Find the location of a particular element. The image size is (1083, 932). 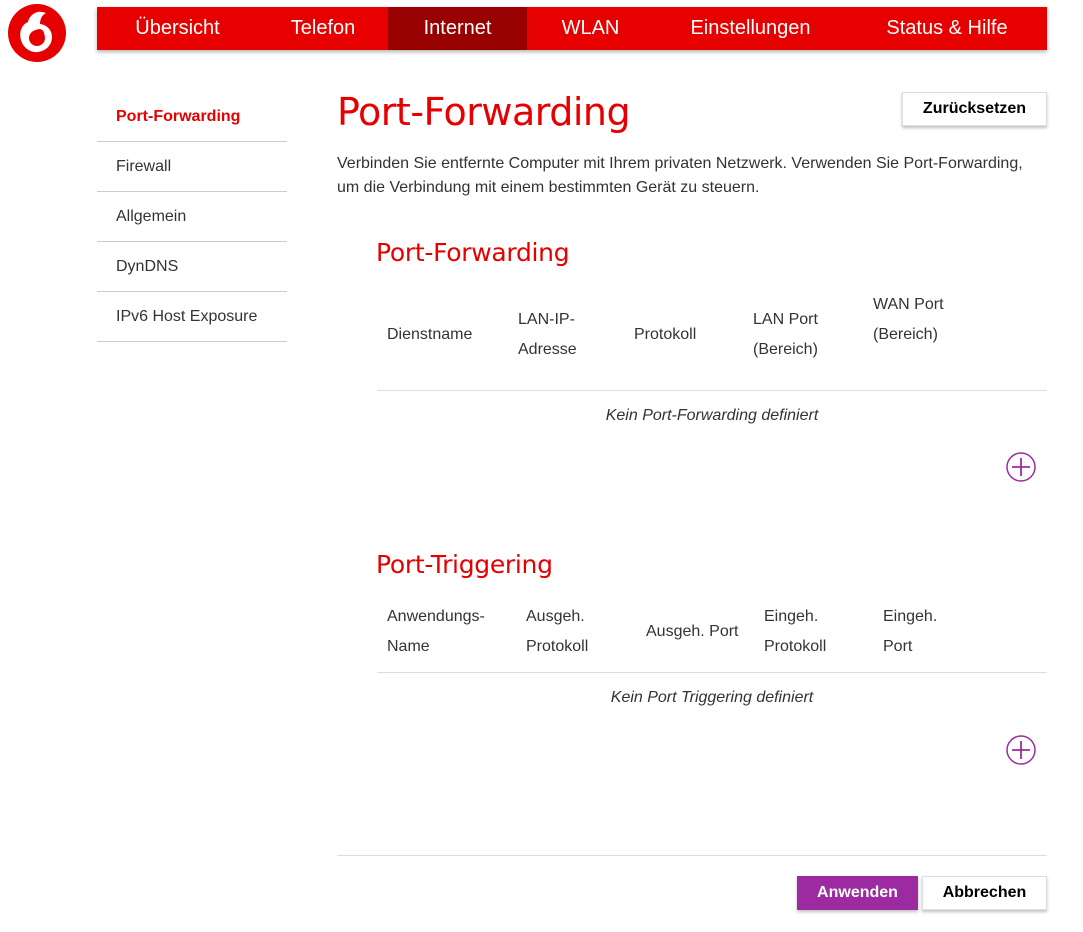

nav-status-hilfe: Status & Hilfe is located at coordinates (947, 28).